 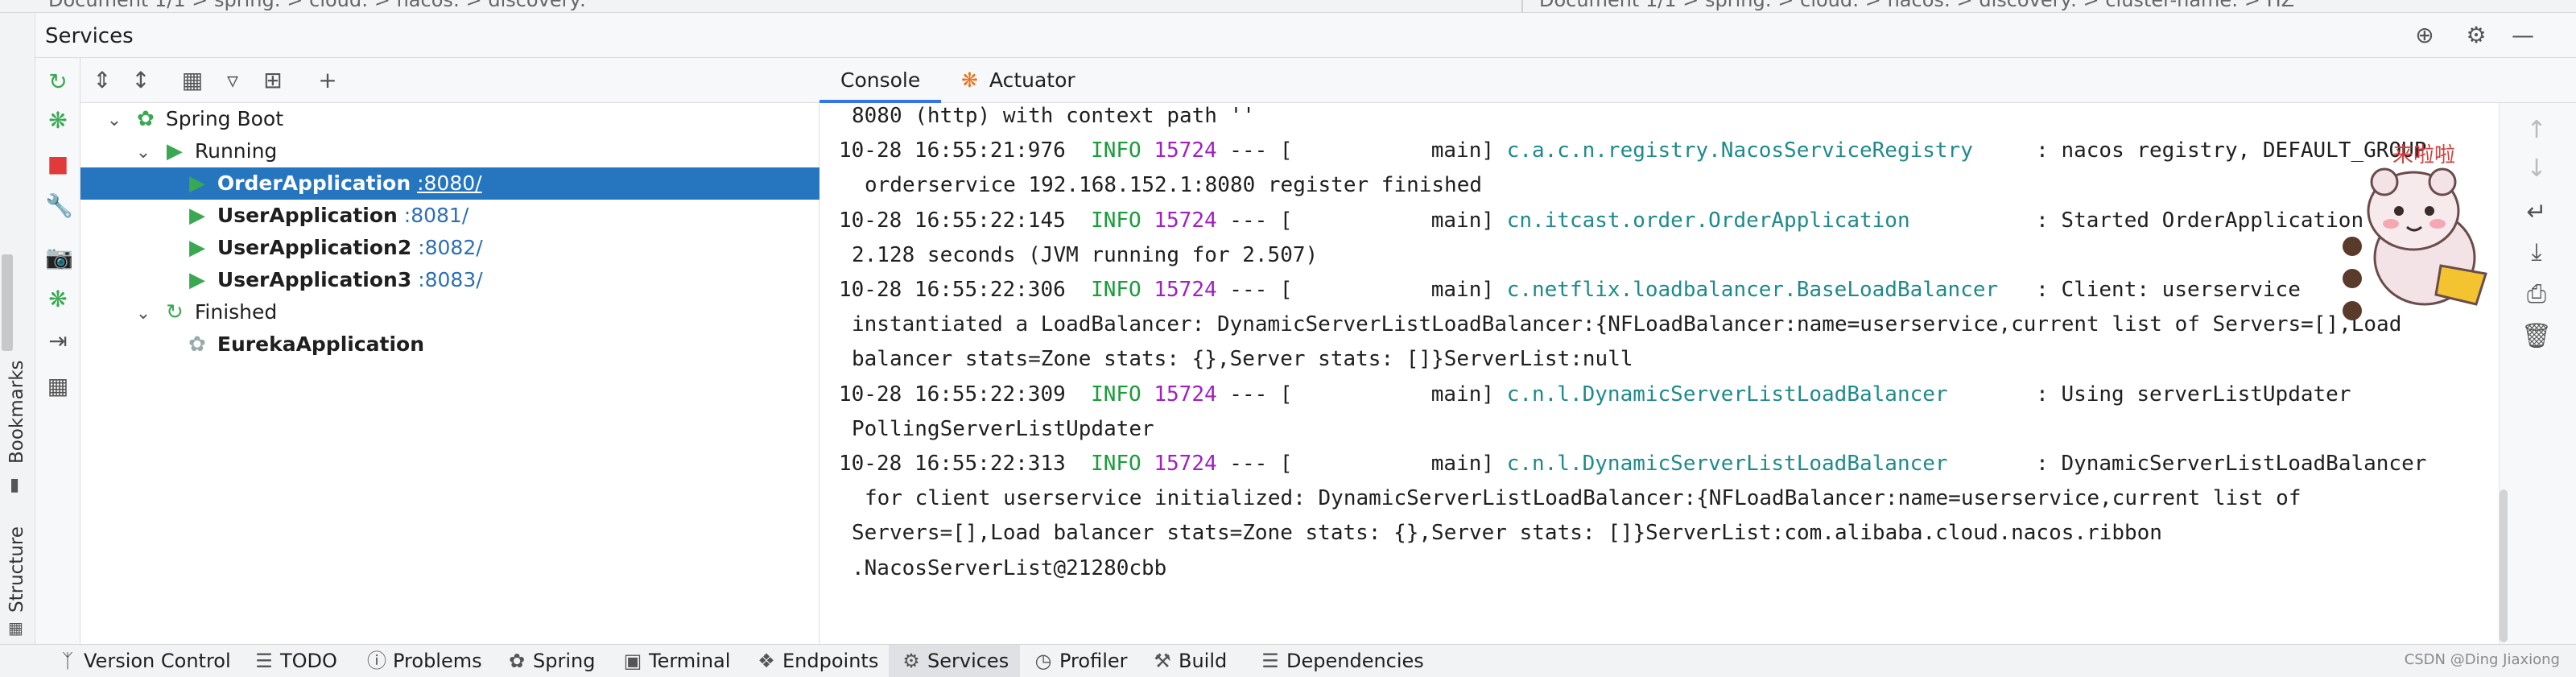 I want to click on tree-node-user-application: ▶ UserApplication :8081/, so click(x=449, y=216).